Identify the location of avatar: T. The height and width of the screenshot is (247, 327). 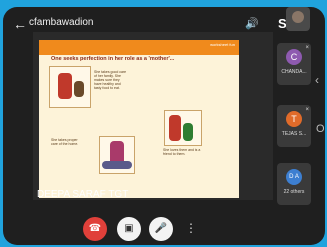
(294, 119).